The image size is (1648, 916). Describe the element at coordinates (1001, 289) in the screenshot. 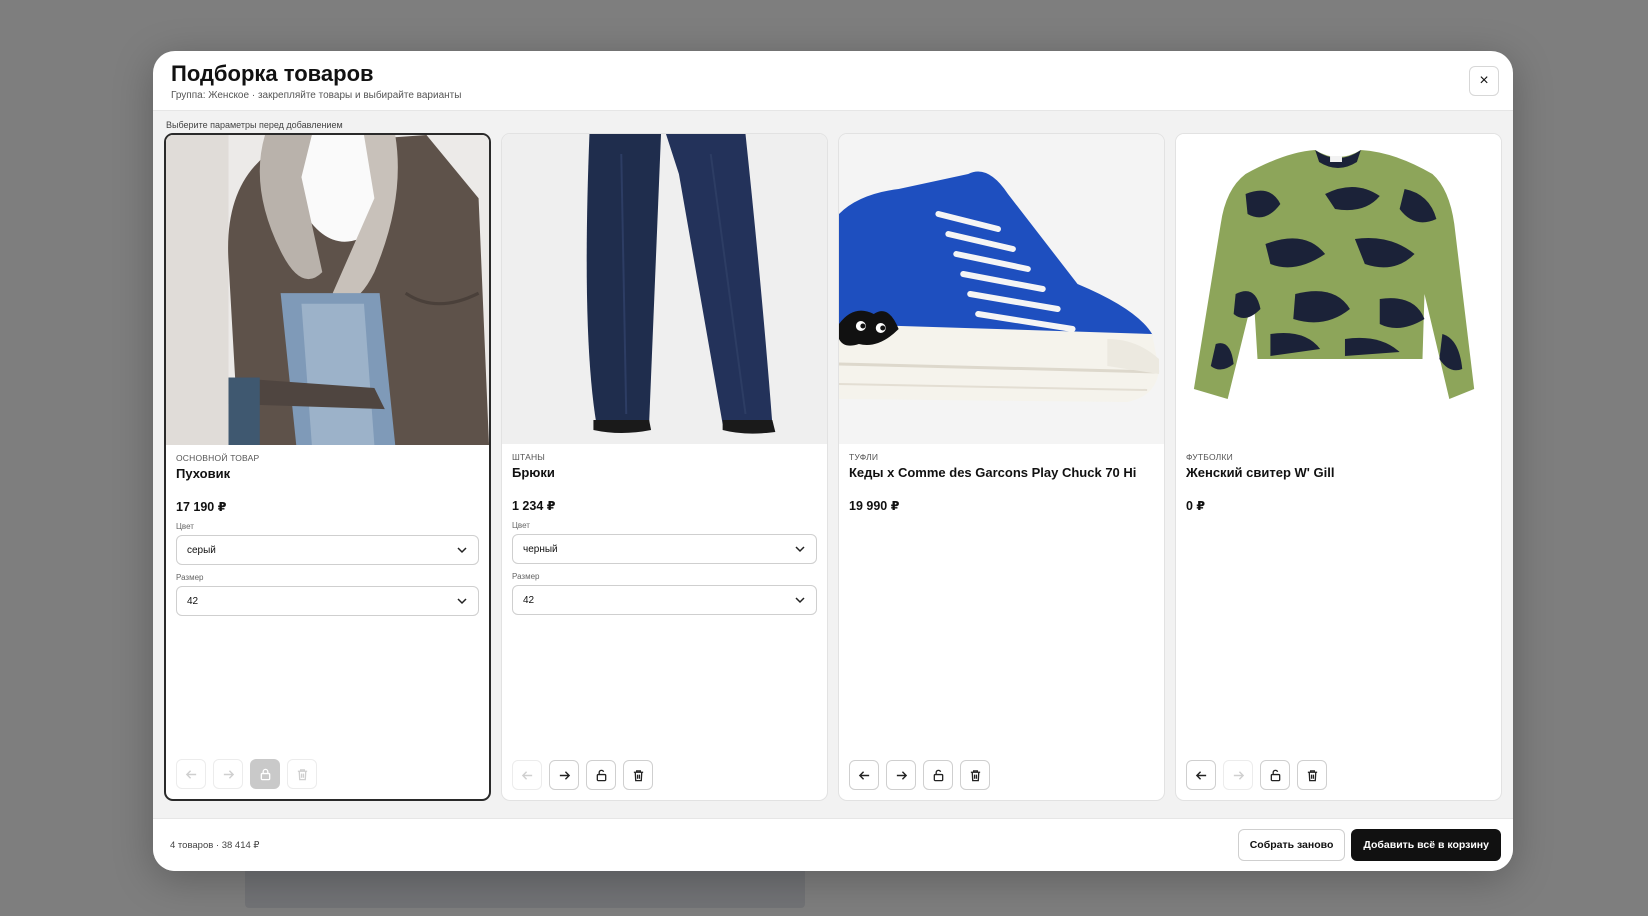

I see `blue-high-top-sneaker-image` at that location.